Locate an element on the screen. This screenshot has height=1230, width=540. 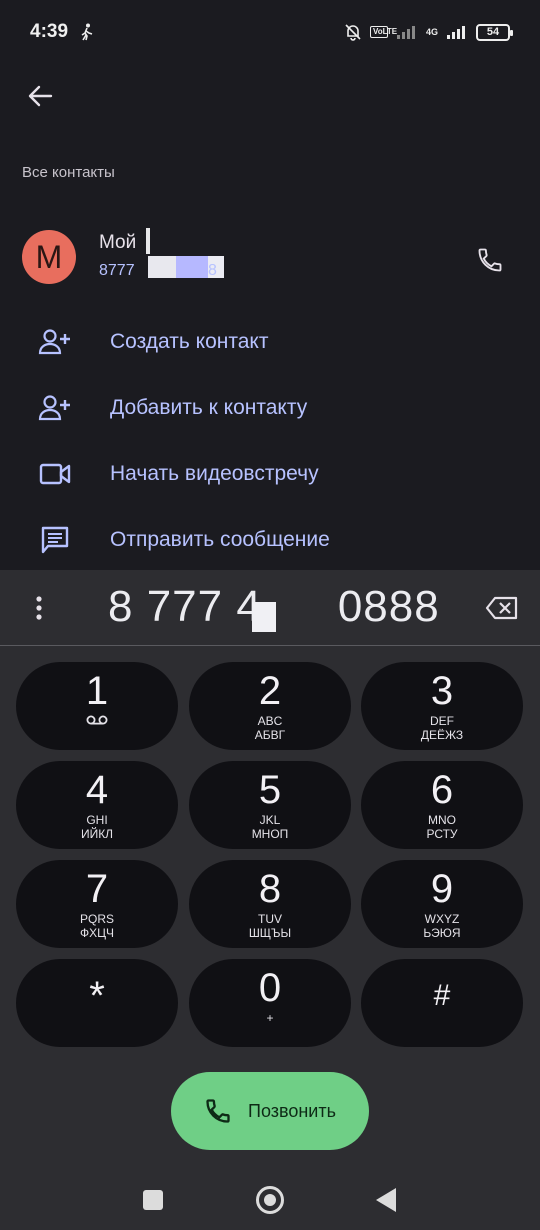
backspace-icon is located at coordinates (501, 608).